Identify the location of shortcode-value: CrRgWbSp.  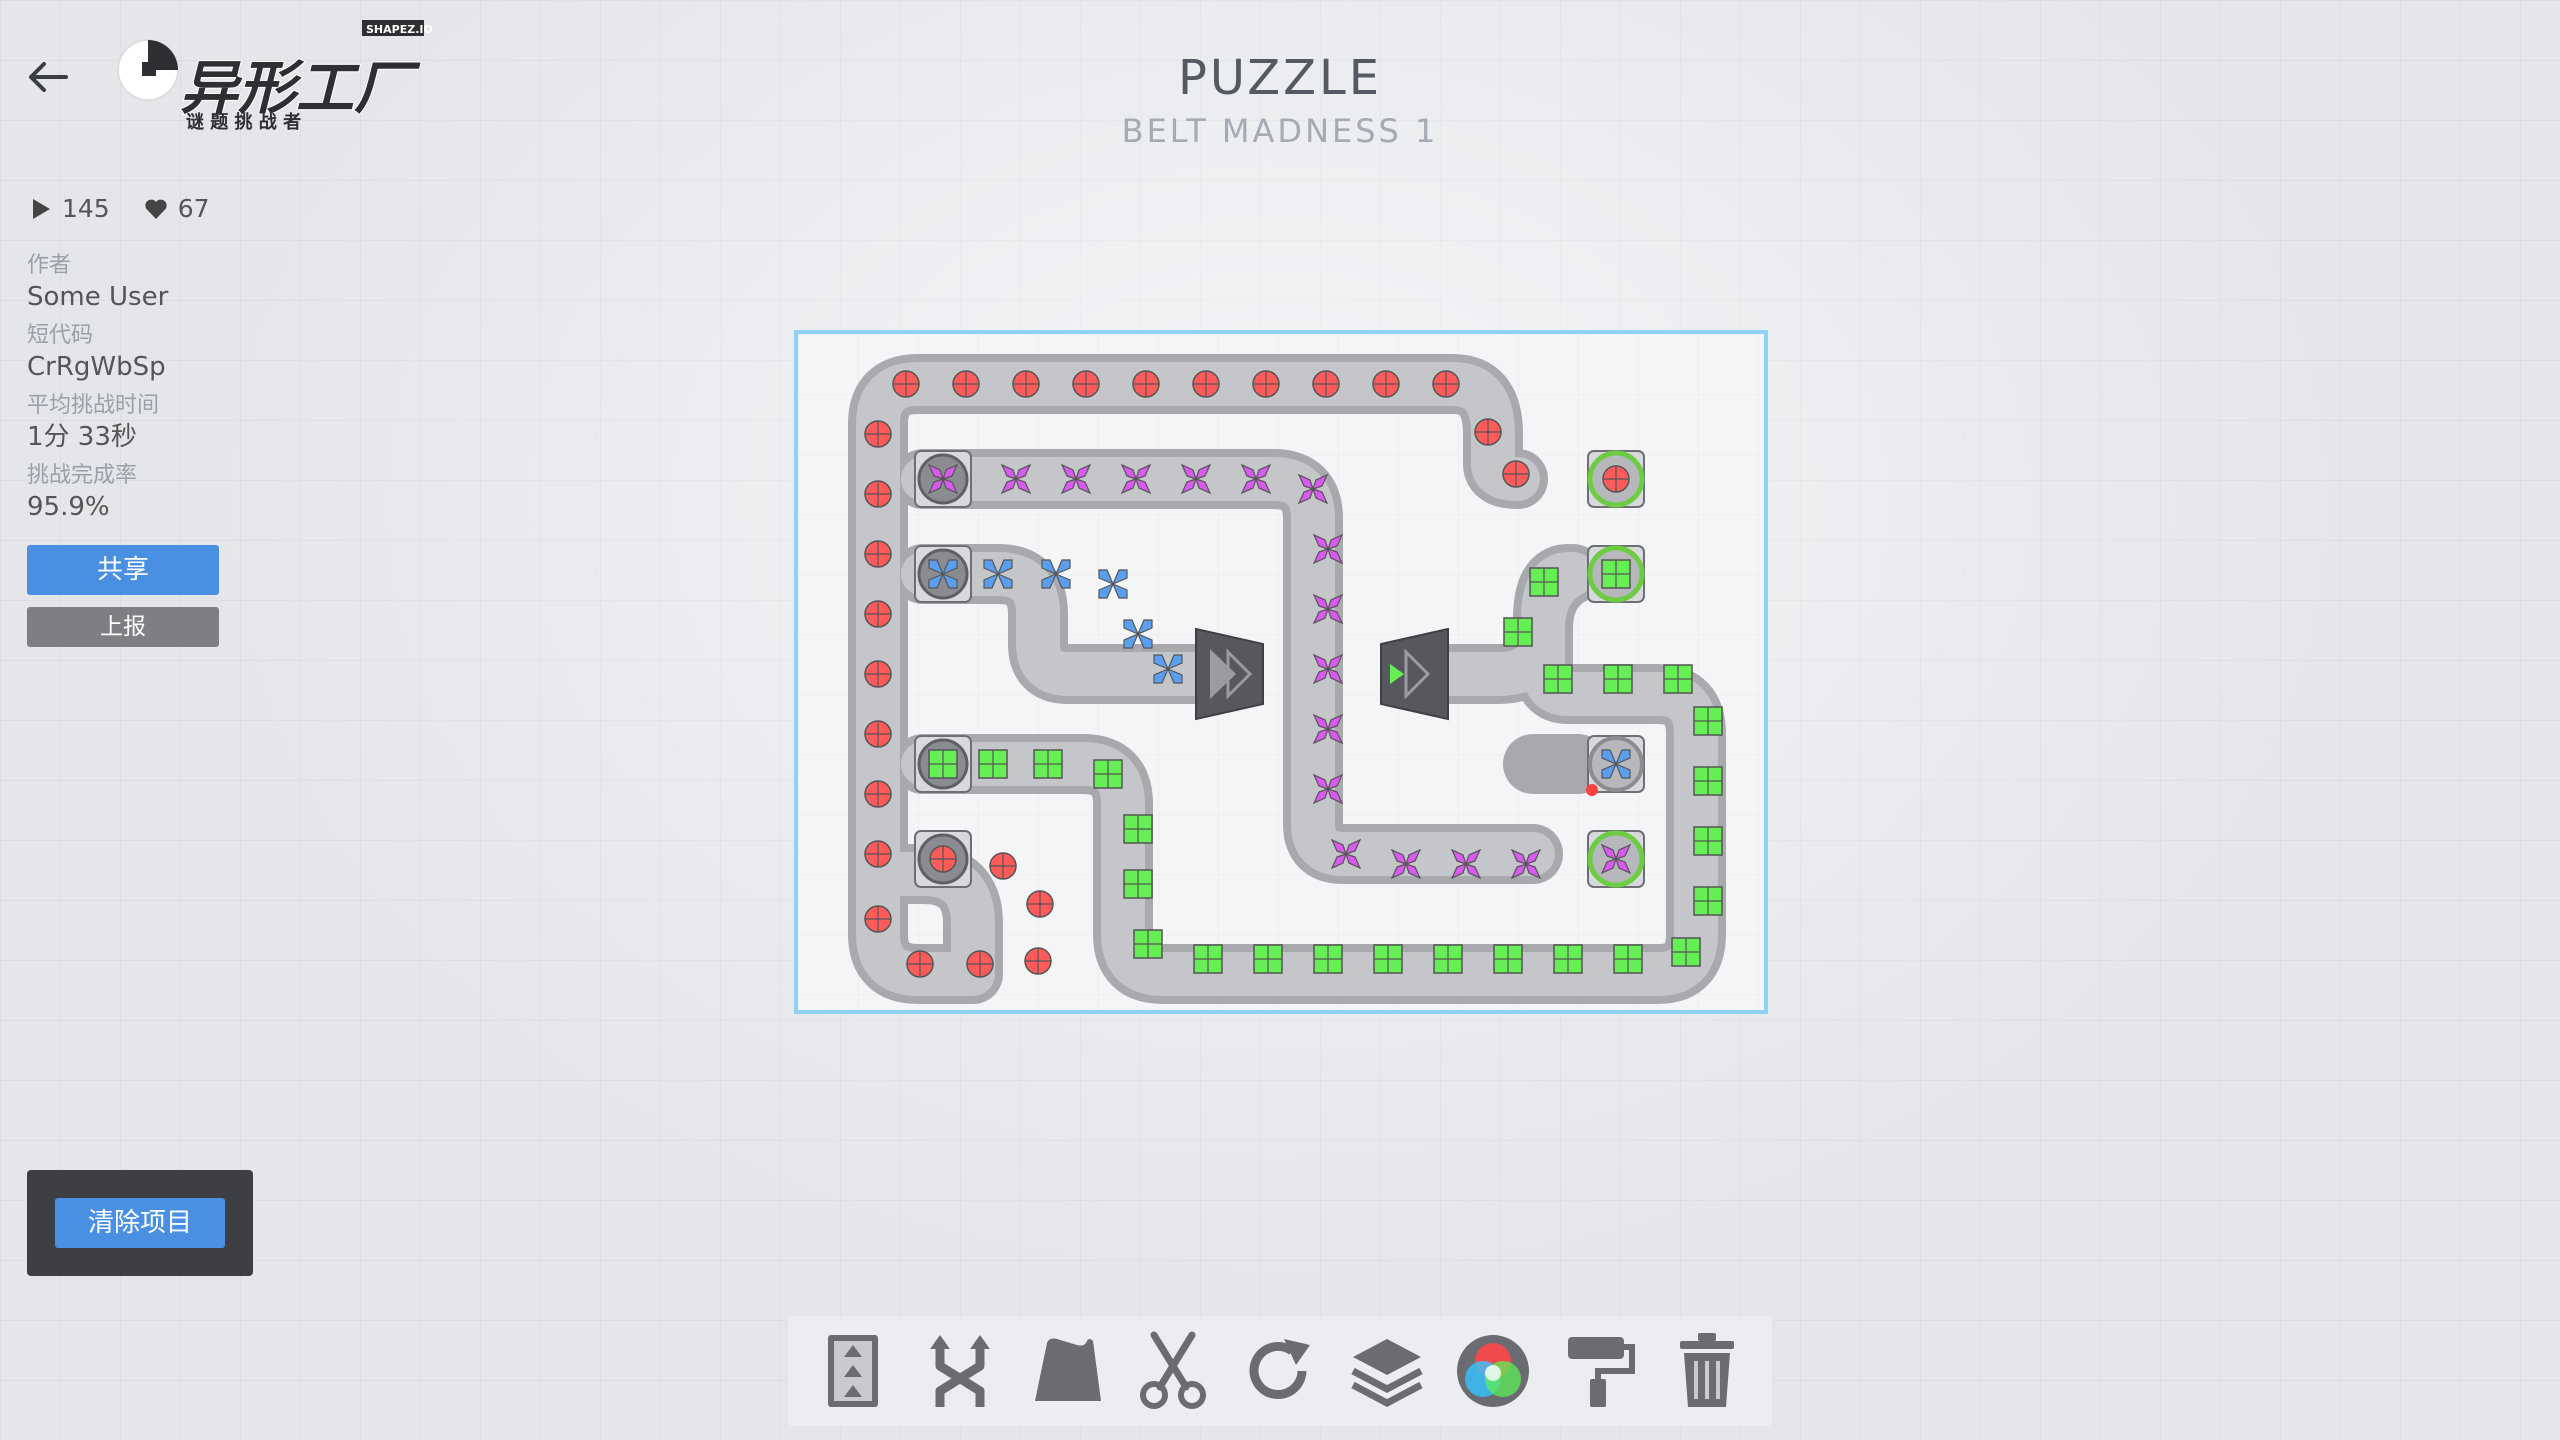
(96, 367).